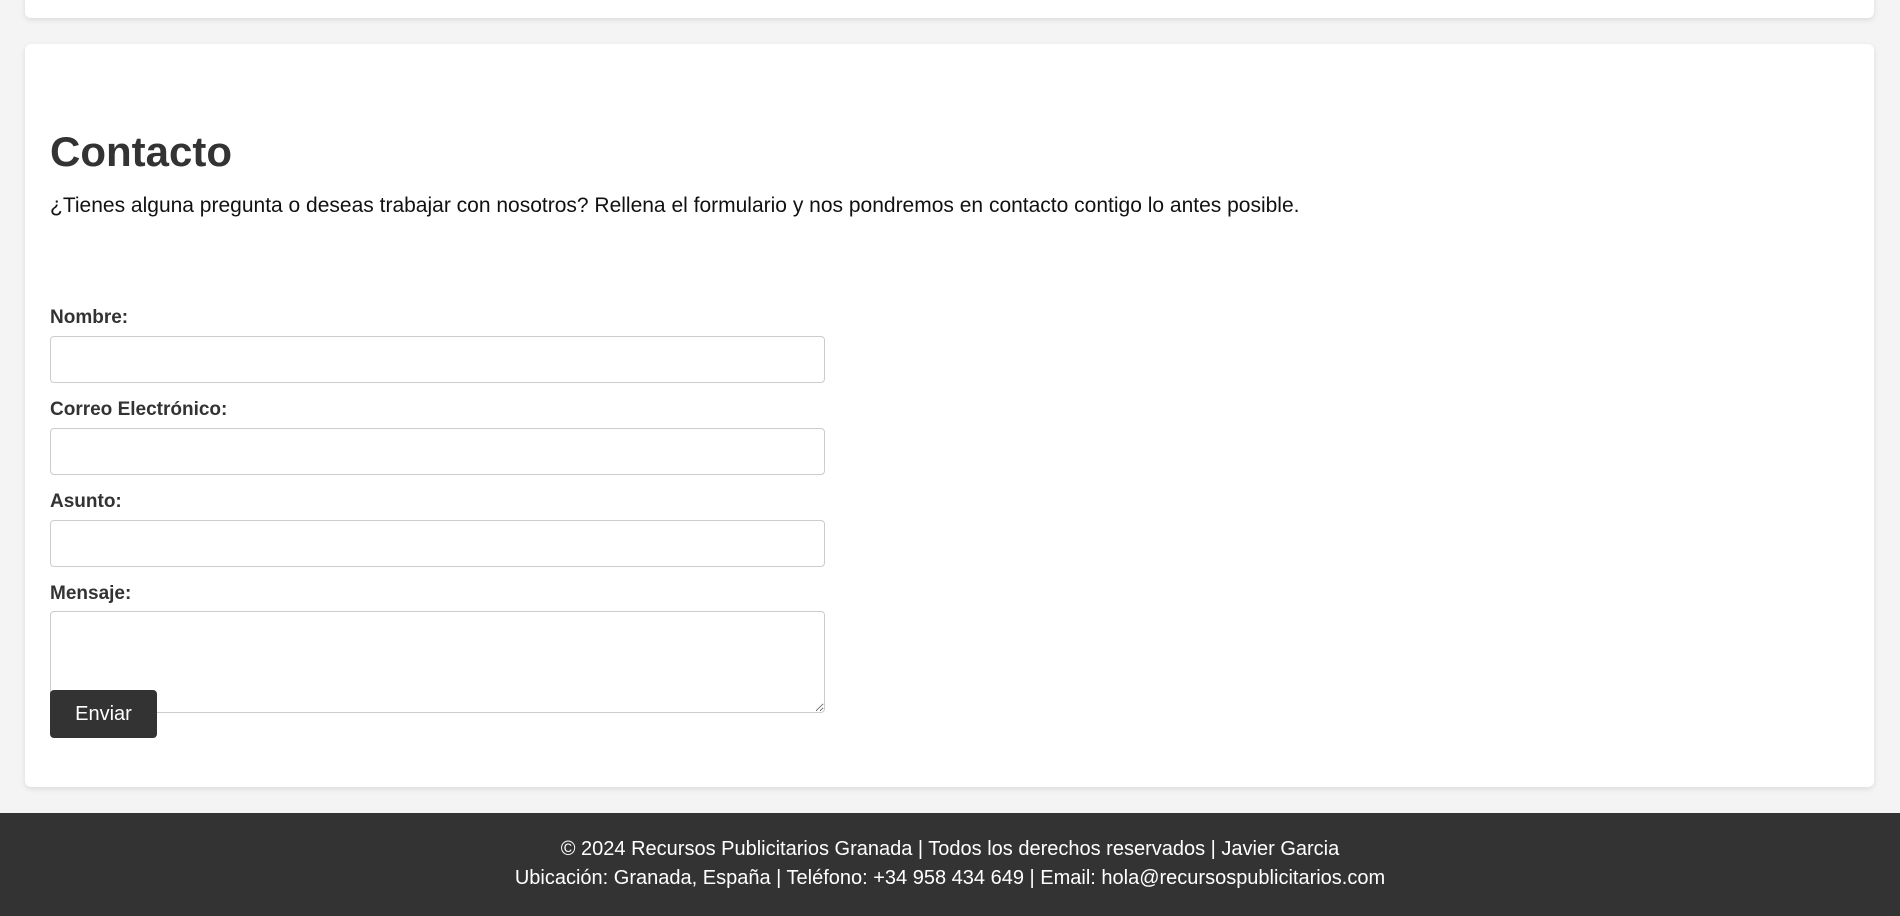 The height and width of the screenshot is (916, 1900). I want to click on email-input, so click(437, 451).